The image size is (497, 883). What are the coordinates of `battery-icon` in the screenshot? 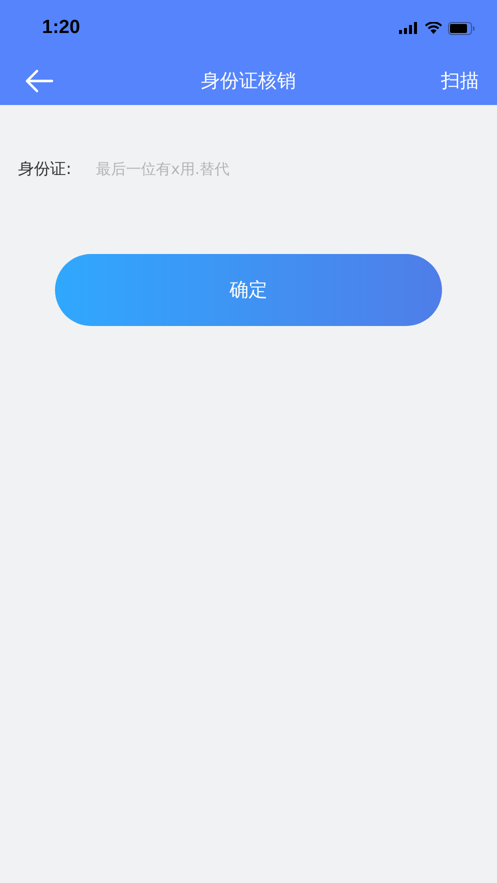 It's located at (461, 28).